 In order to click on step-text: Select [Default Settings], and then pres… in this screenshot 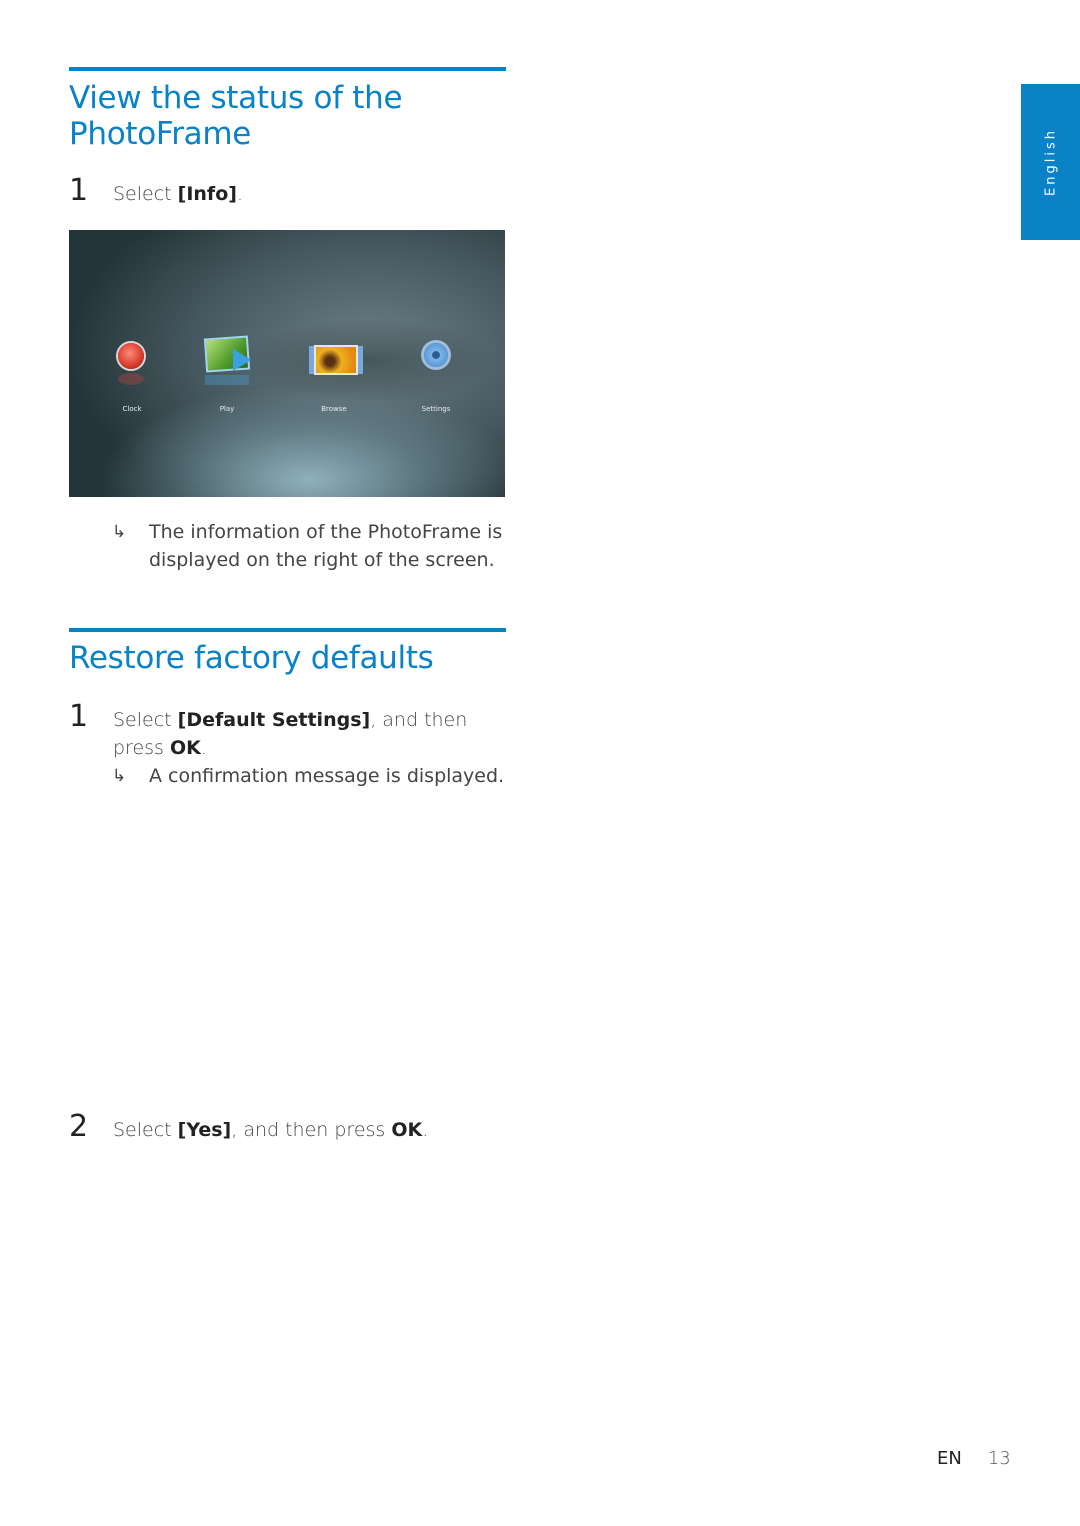, I will do `click(308, 734)`.